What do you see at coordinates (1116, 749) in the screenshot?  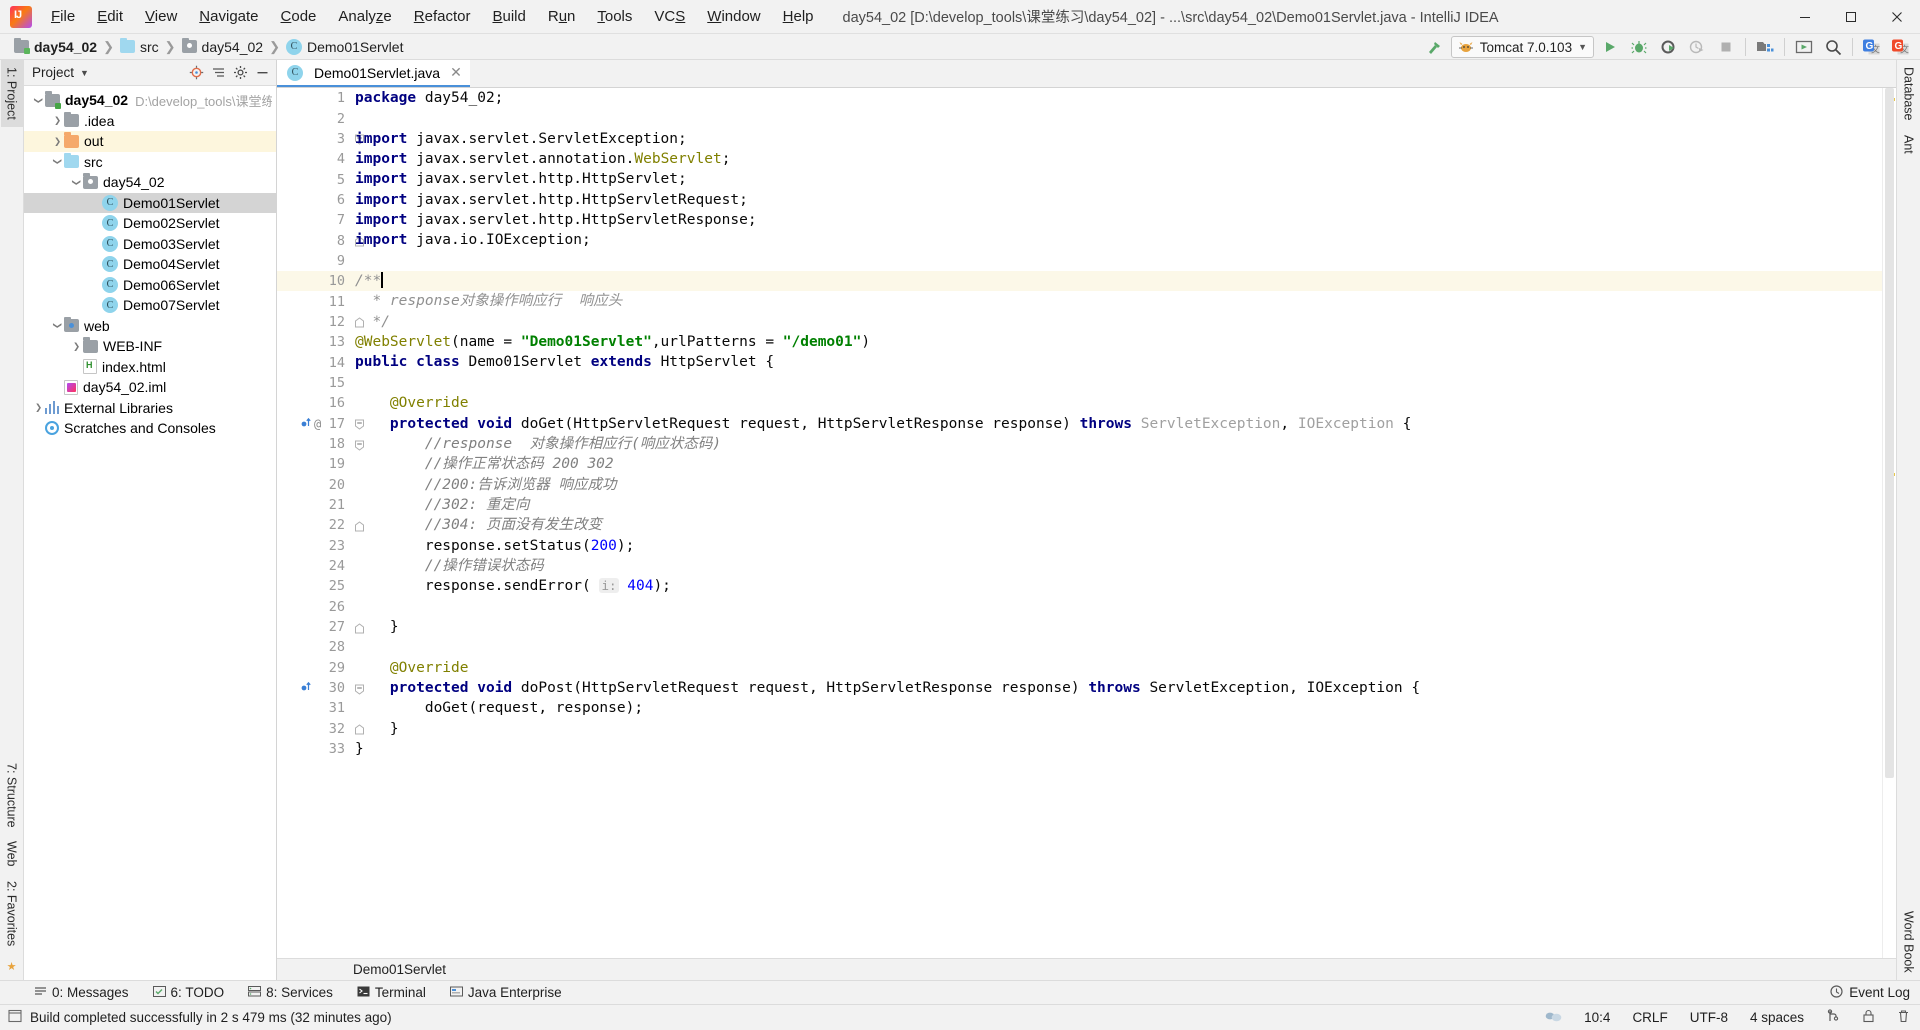 I see `code-line-33: }` at bounding box center [1116, 749].